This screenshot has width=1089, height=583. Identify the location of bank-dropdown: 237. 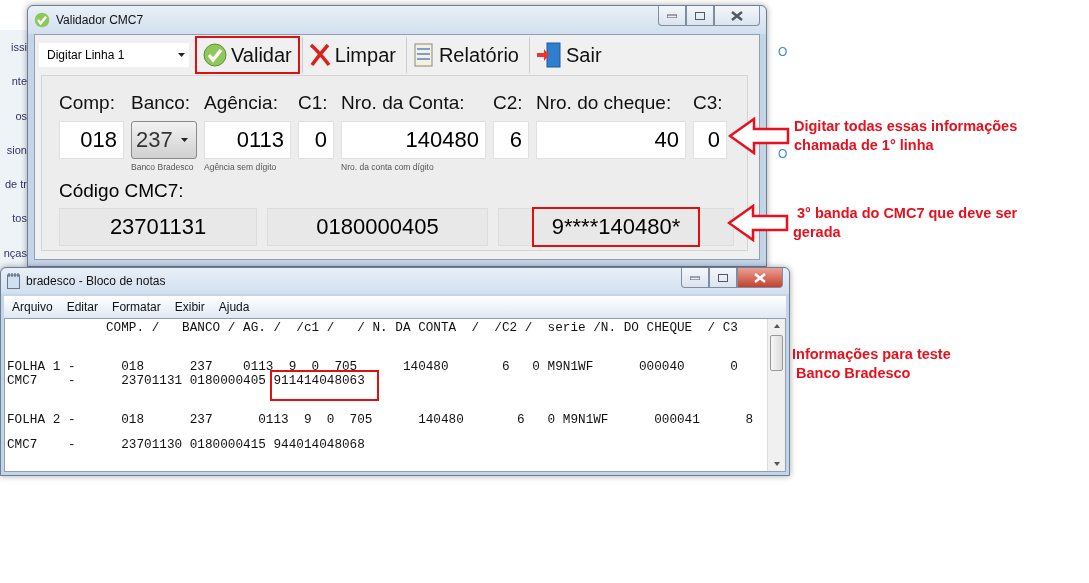
(164, 140).